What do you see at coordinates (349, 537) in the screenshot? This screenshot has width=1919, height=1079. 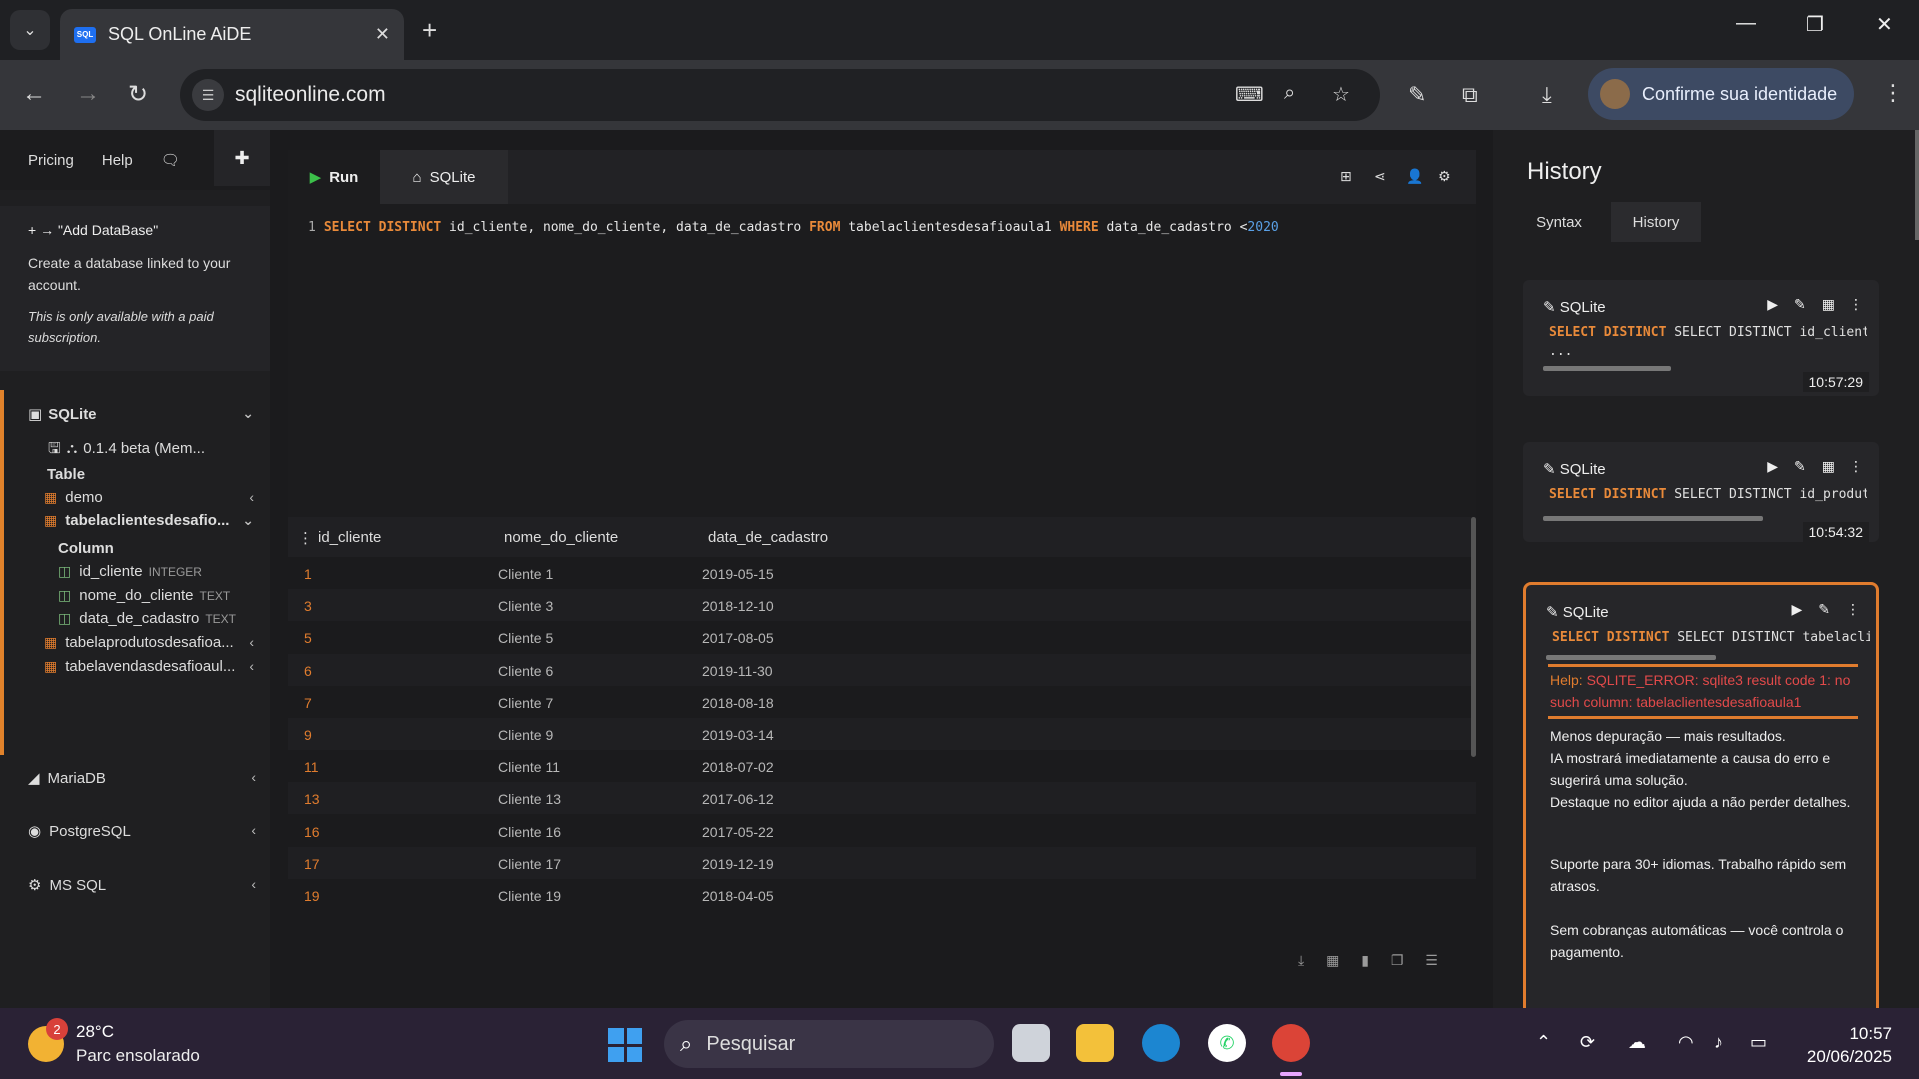 I see `column-header-id: id_cliente` at bounding box center [349, 537].